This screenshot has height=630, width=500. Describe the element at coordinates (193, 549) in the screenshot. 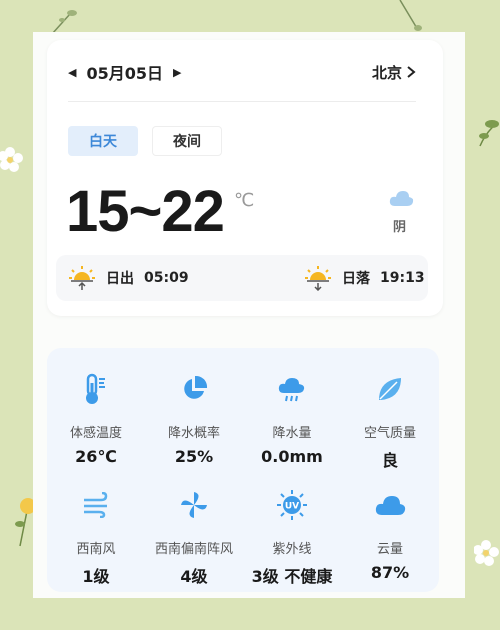

I see `detail-label: 西南偏南阵风` at that location.